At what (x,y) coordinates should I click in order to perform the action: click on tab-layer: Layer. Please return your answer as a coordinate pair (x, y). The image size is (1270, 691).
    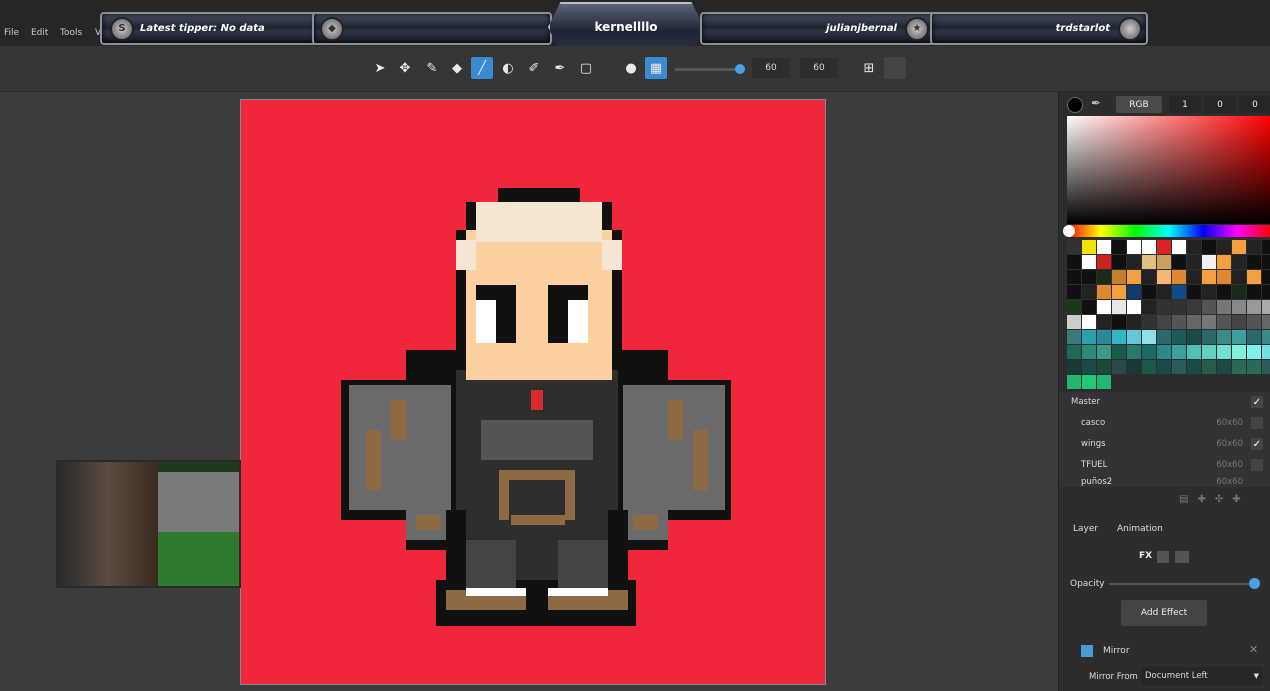
    Looking at the image, I should click on (1085, 529).